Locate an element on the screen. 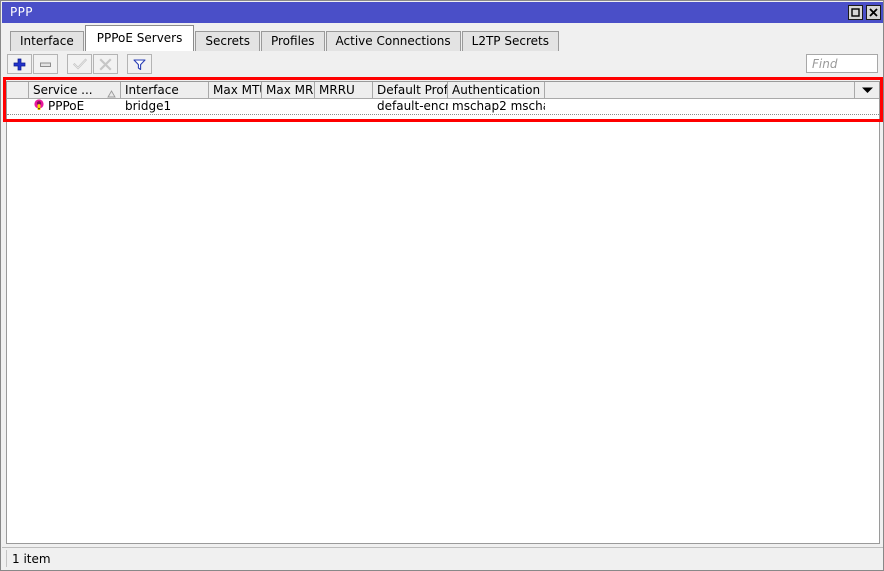  maximize-icon is located at coordinates (855, 12).